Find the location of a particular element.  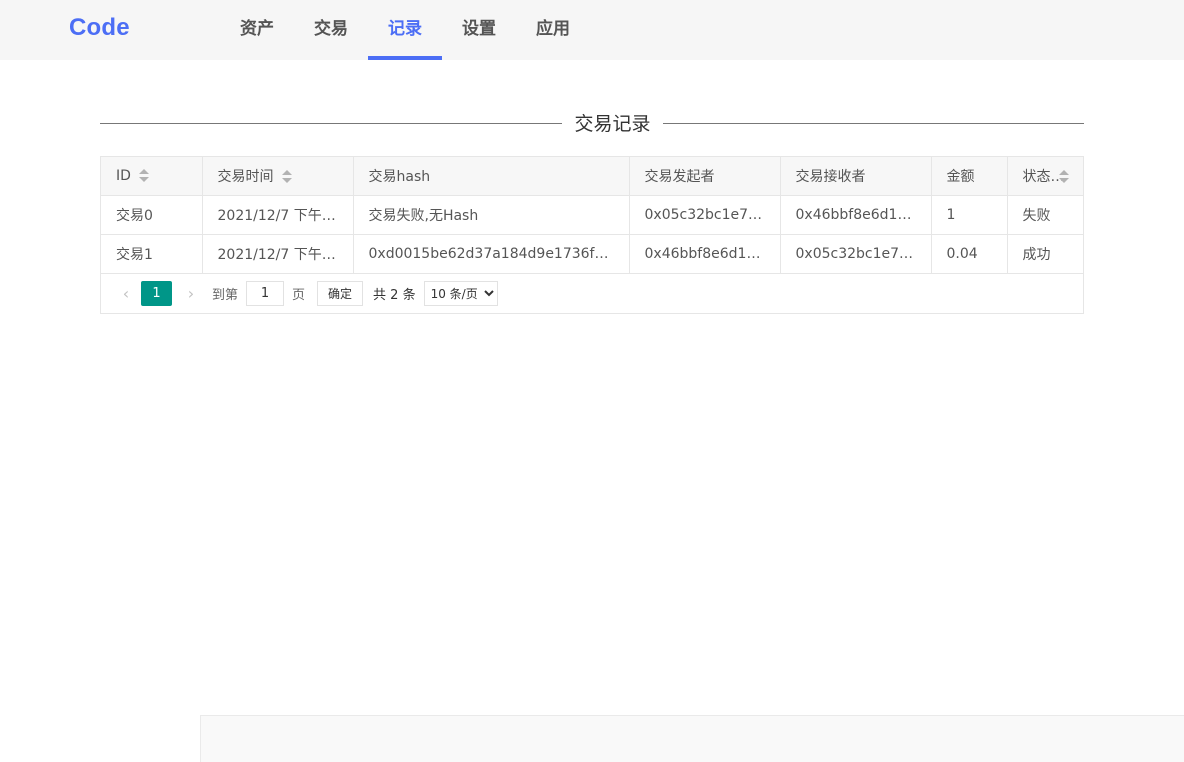

main-nav: 资产 交易 记录 设置 应用 is located at coordinates (405, 30).